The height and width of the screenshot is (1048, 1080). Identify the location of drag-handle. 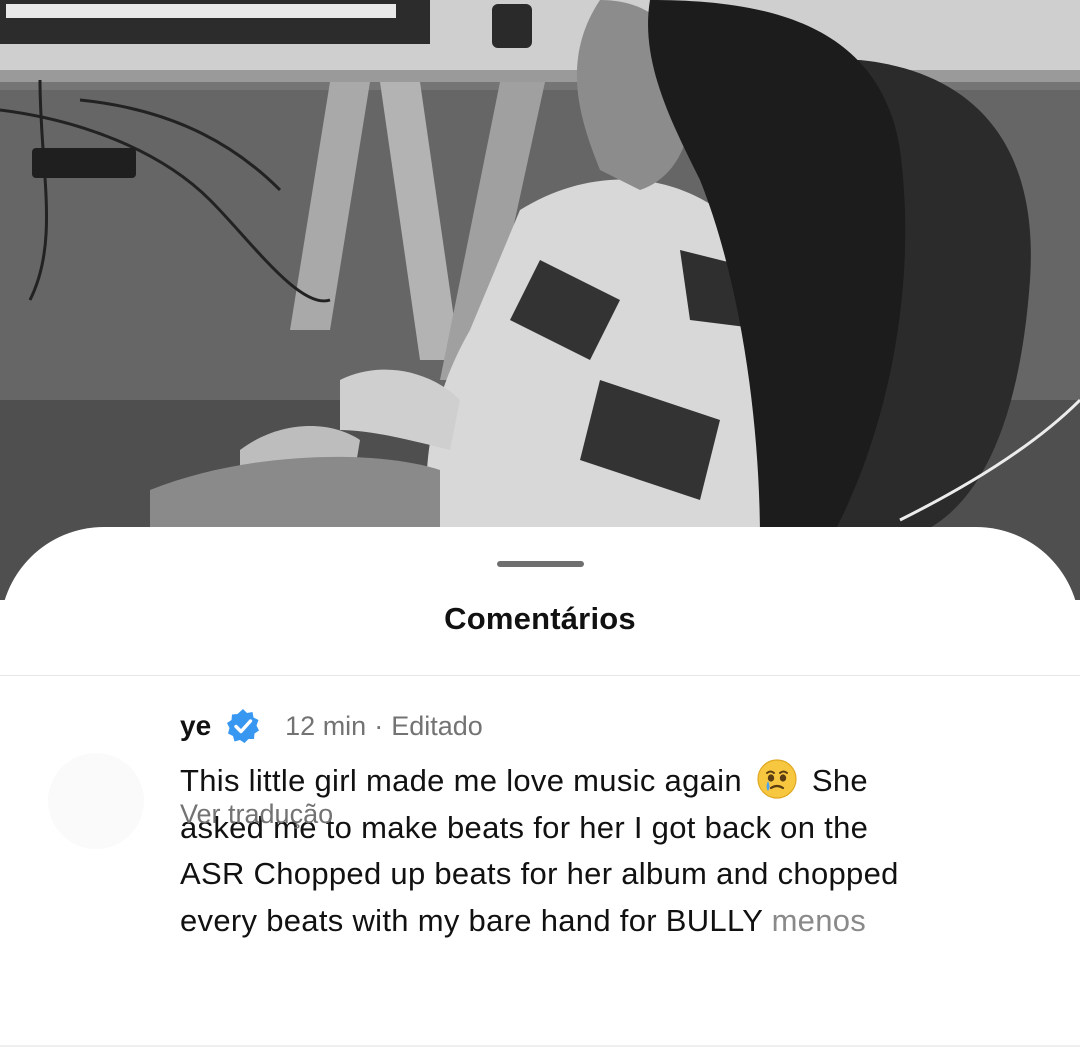
(540, 564).